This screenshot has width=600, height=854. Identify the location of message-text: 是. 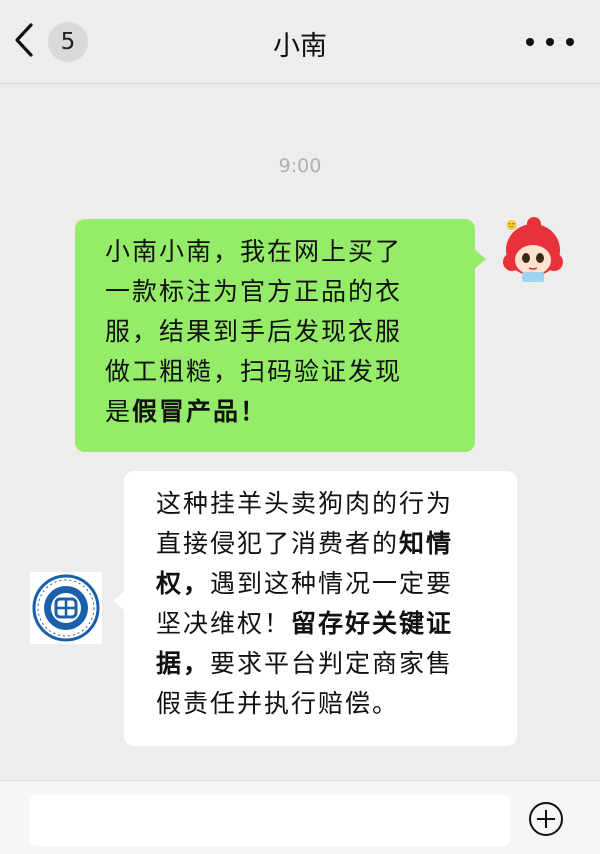
(119, 411).